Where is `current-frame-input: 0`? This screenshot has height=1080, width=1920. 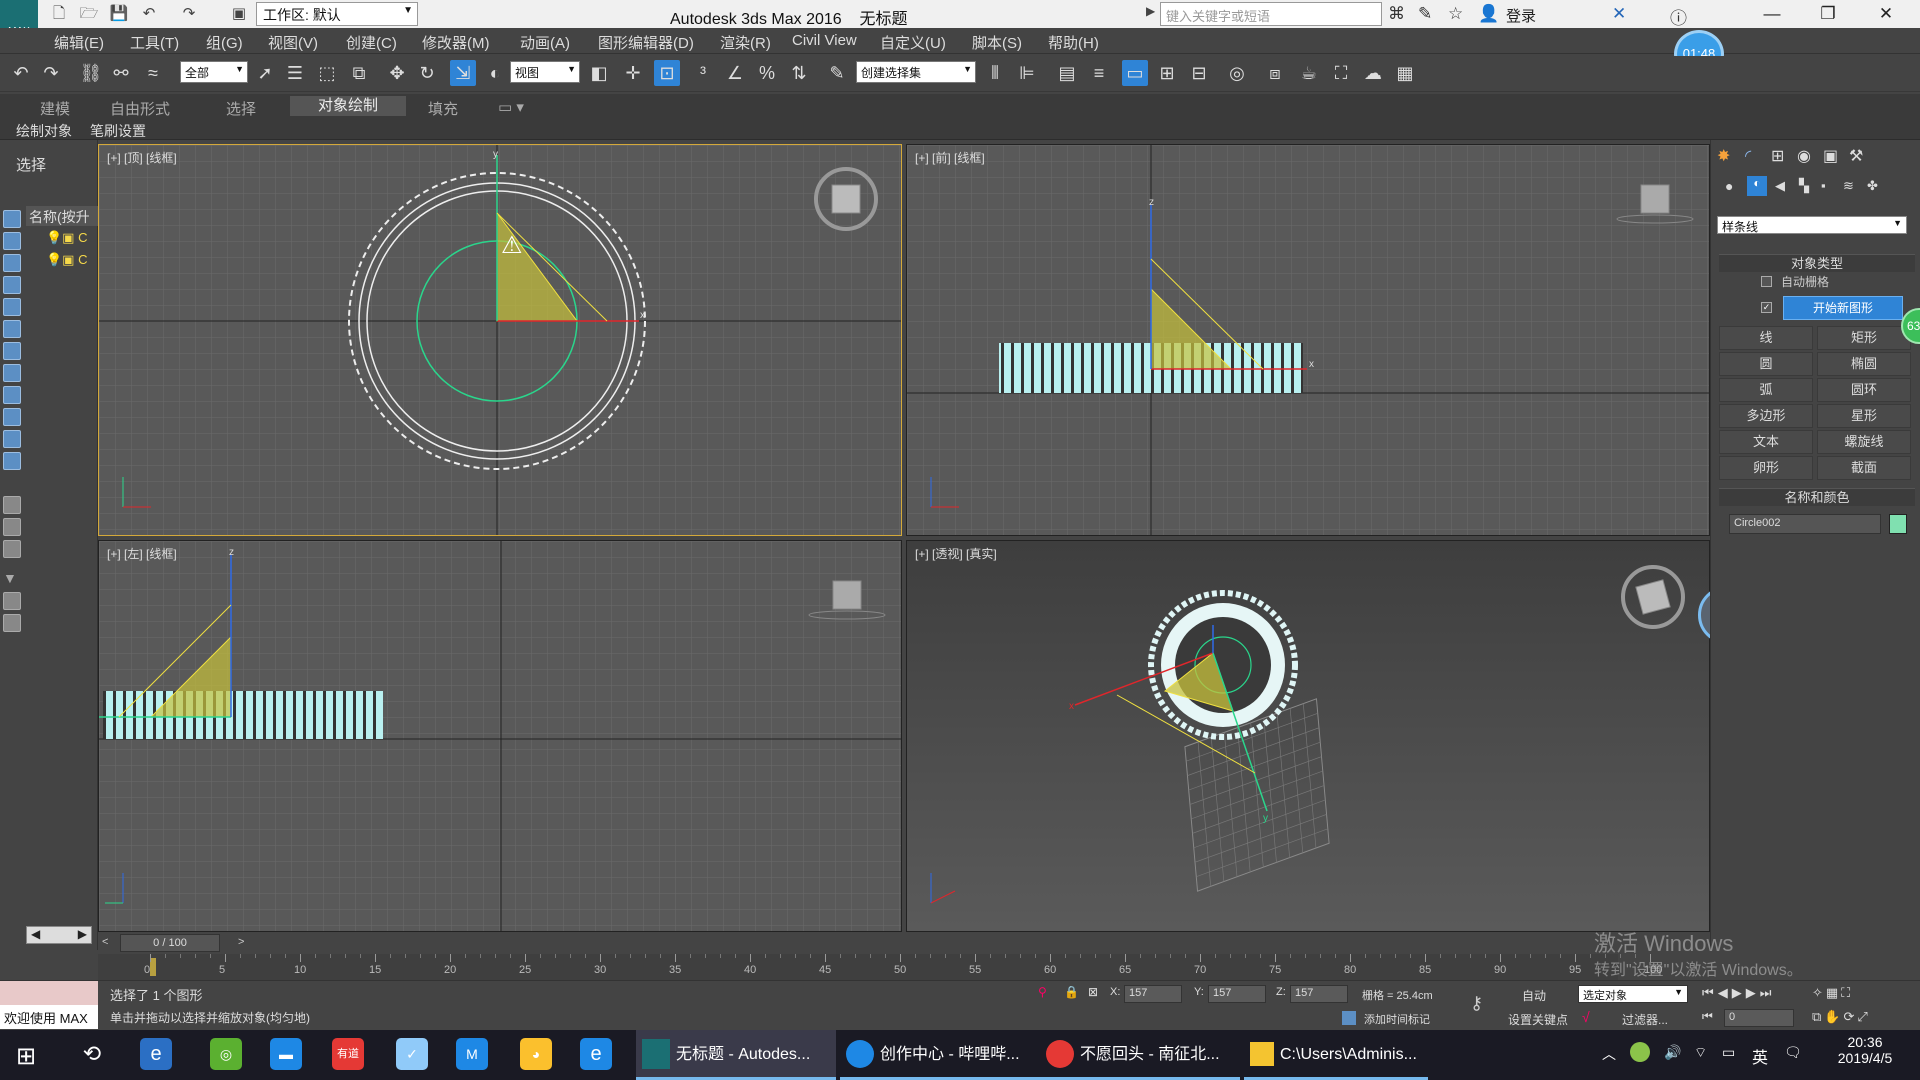 current-frame-input: 0 is located at coordinates (1759, 1018).